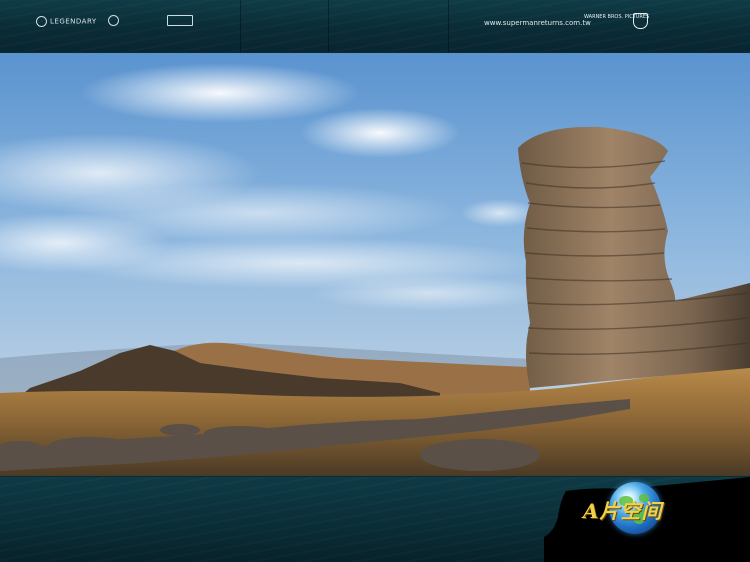 The image size is (750, 562). I want to click on circle-logo, so click(115, 20).